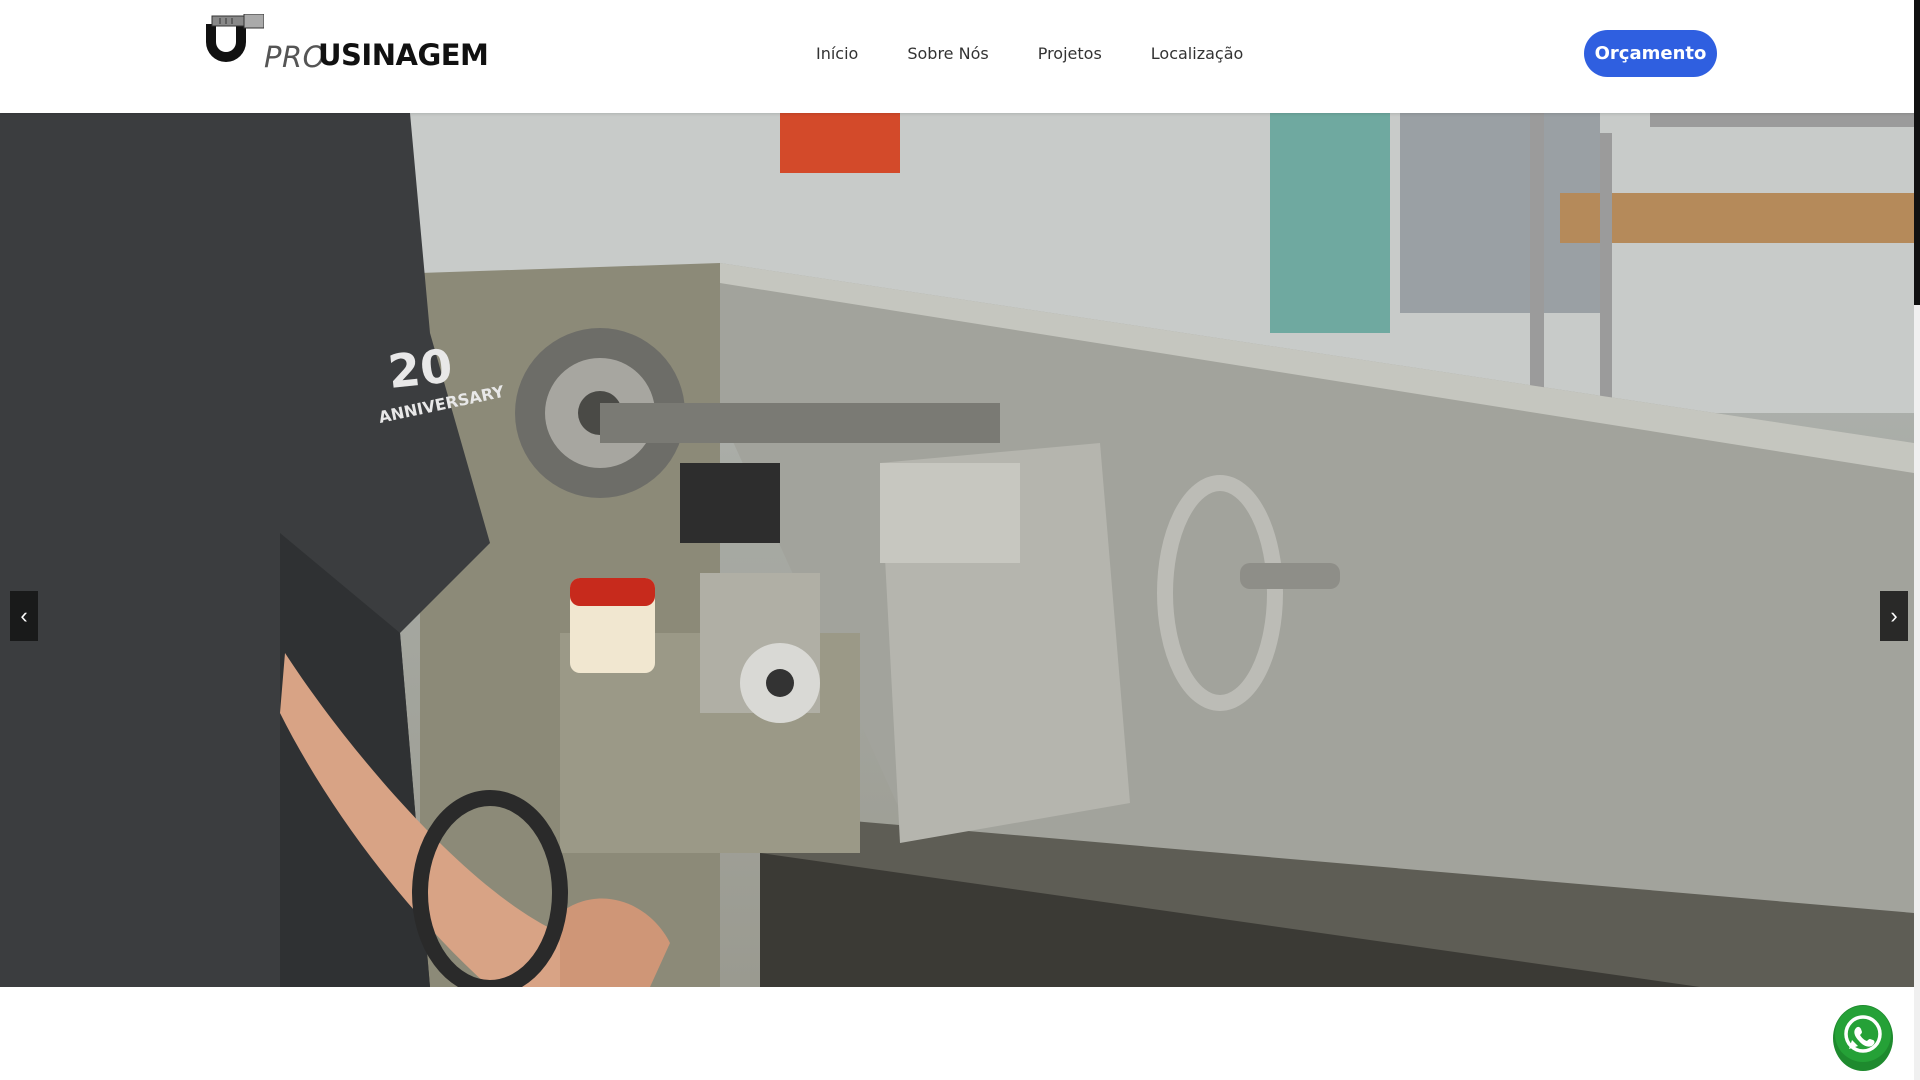 The height and width of the screenshot is (1080, 1920). I want to click on micrometer-icon, so click(235, 38).